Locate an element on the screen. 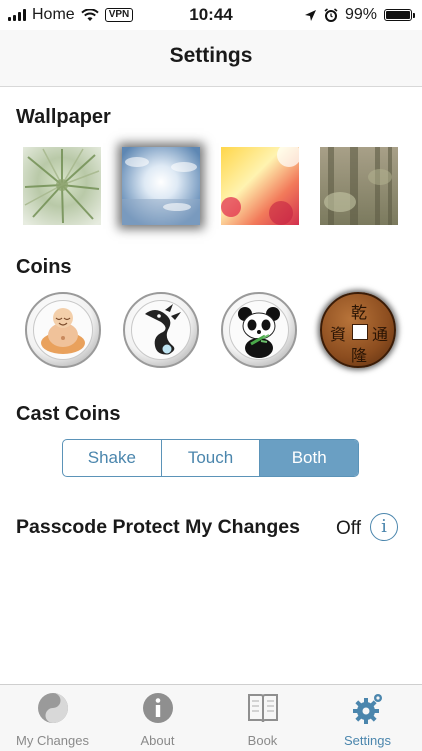 The width and height of the screenshot is (422, 751). buddha-coin is located at coordinates (63, 330).